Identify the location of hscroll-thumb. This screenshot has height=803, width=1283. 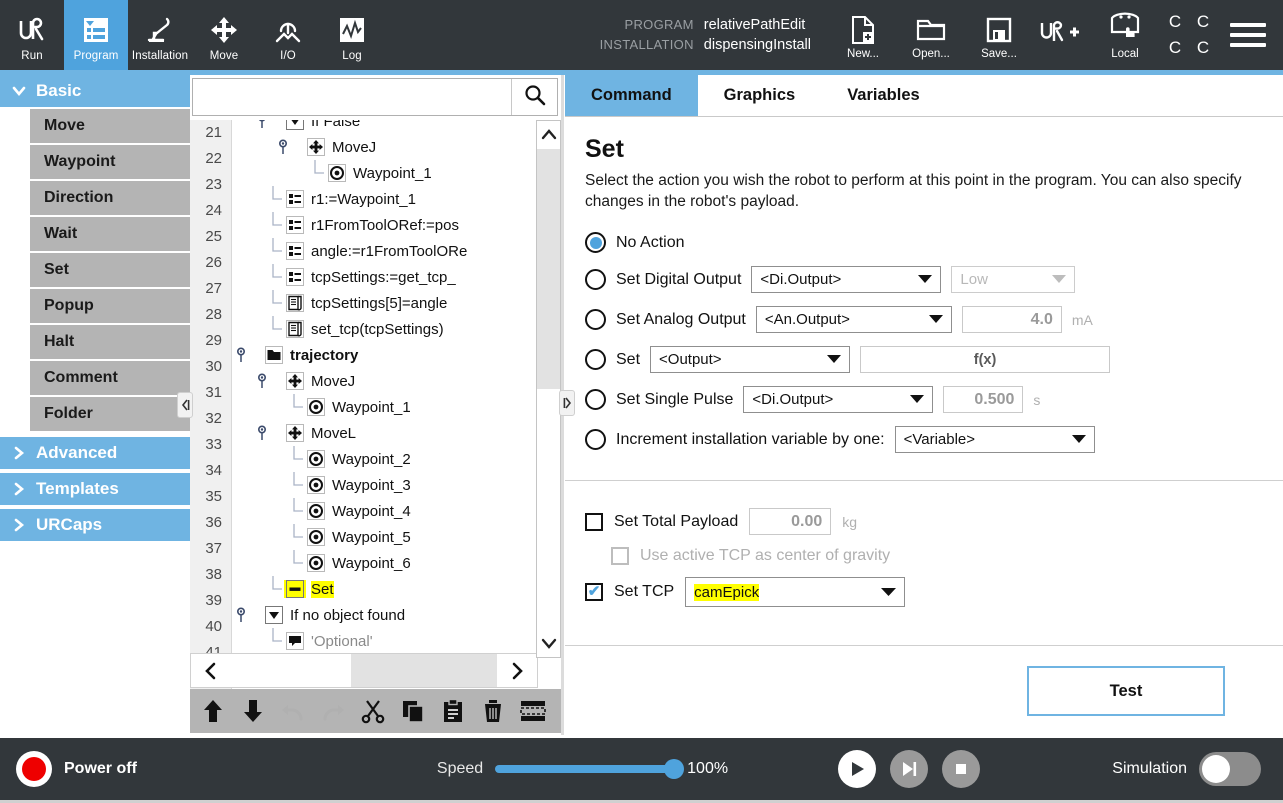
(423, 670).